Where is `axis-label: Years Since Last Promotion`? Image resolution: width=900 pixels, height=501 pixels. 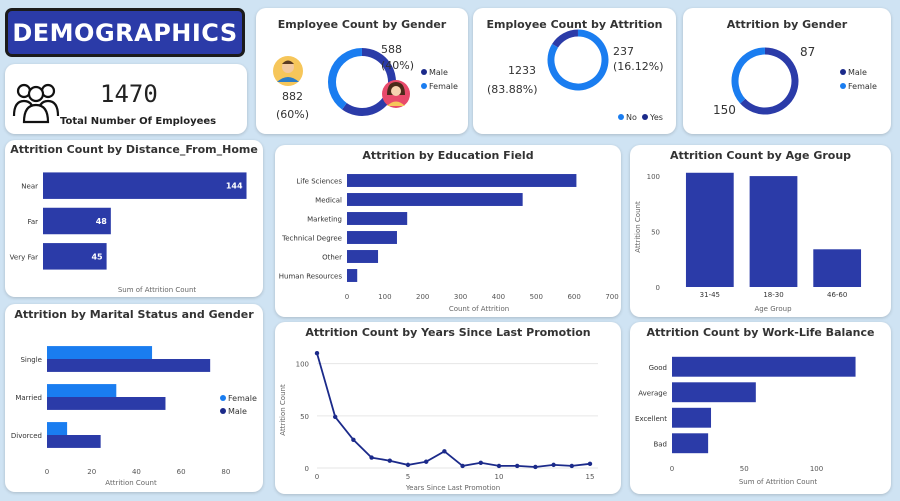
axis-label: Years Since Last Promotion is located at coordinates (452, 488).